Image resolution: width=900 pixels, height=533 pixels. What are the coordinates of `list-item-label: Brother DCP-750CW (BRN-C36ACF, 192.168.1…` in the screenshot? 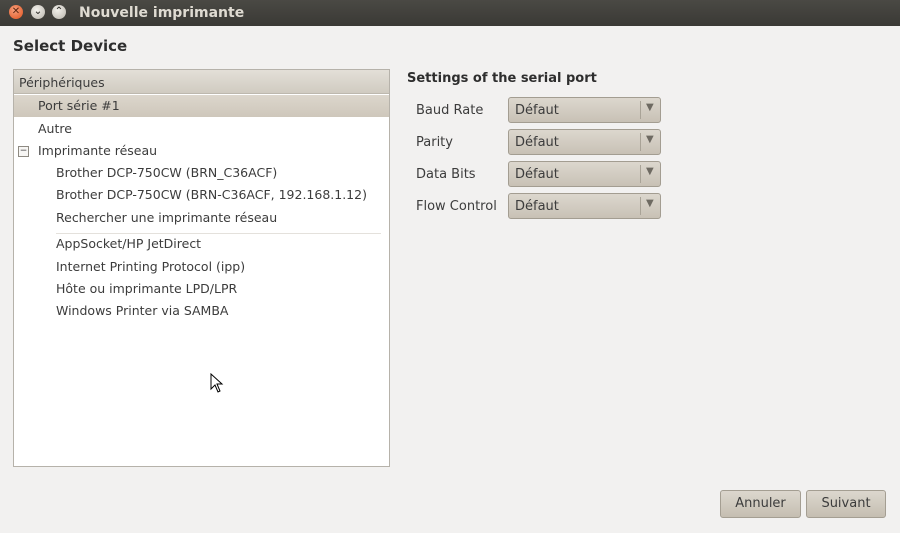 It's located at (211, 194).